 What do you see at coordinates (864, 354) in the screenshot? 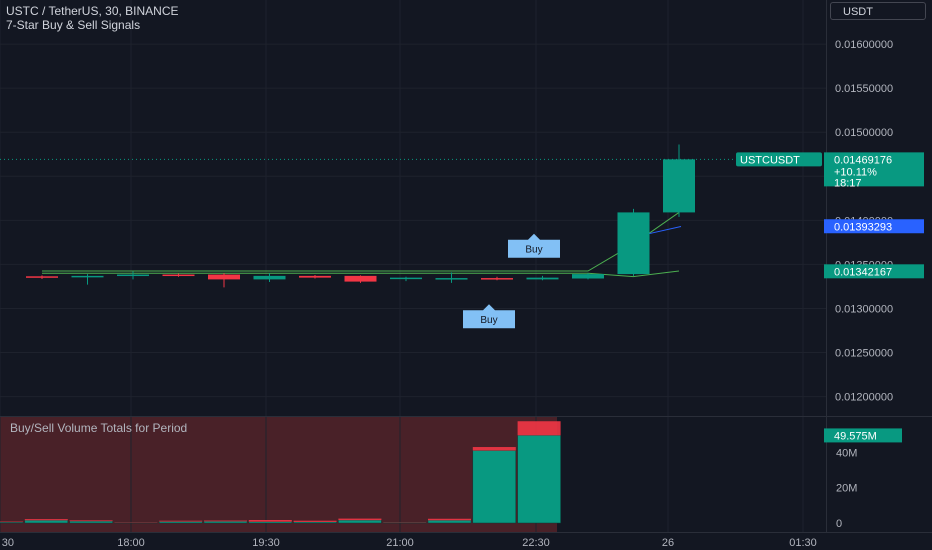
I see `price-tick-label: 0.01250000` at bounding box center [864, 354].